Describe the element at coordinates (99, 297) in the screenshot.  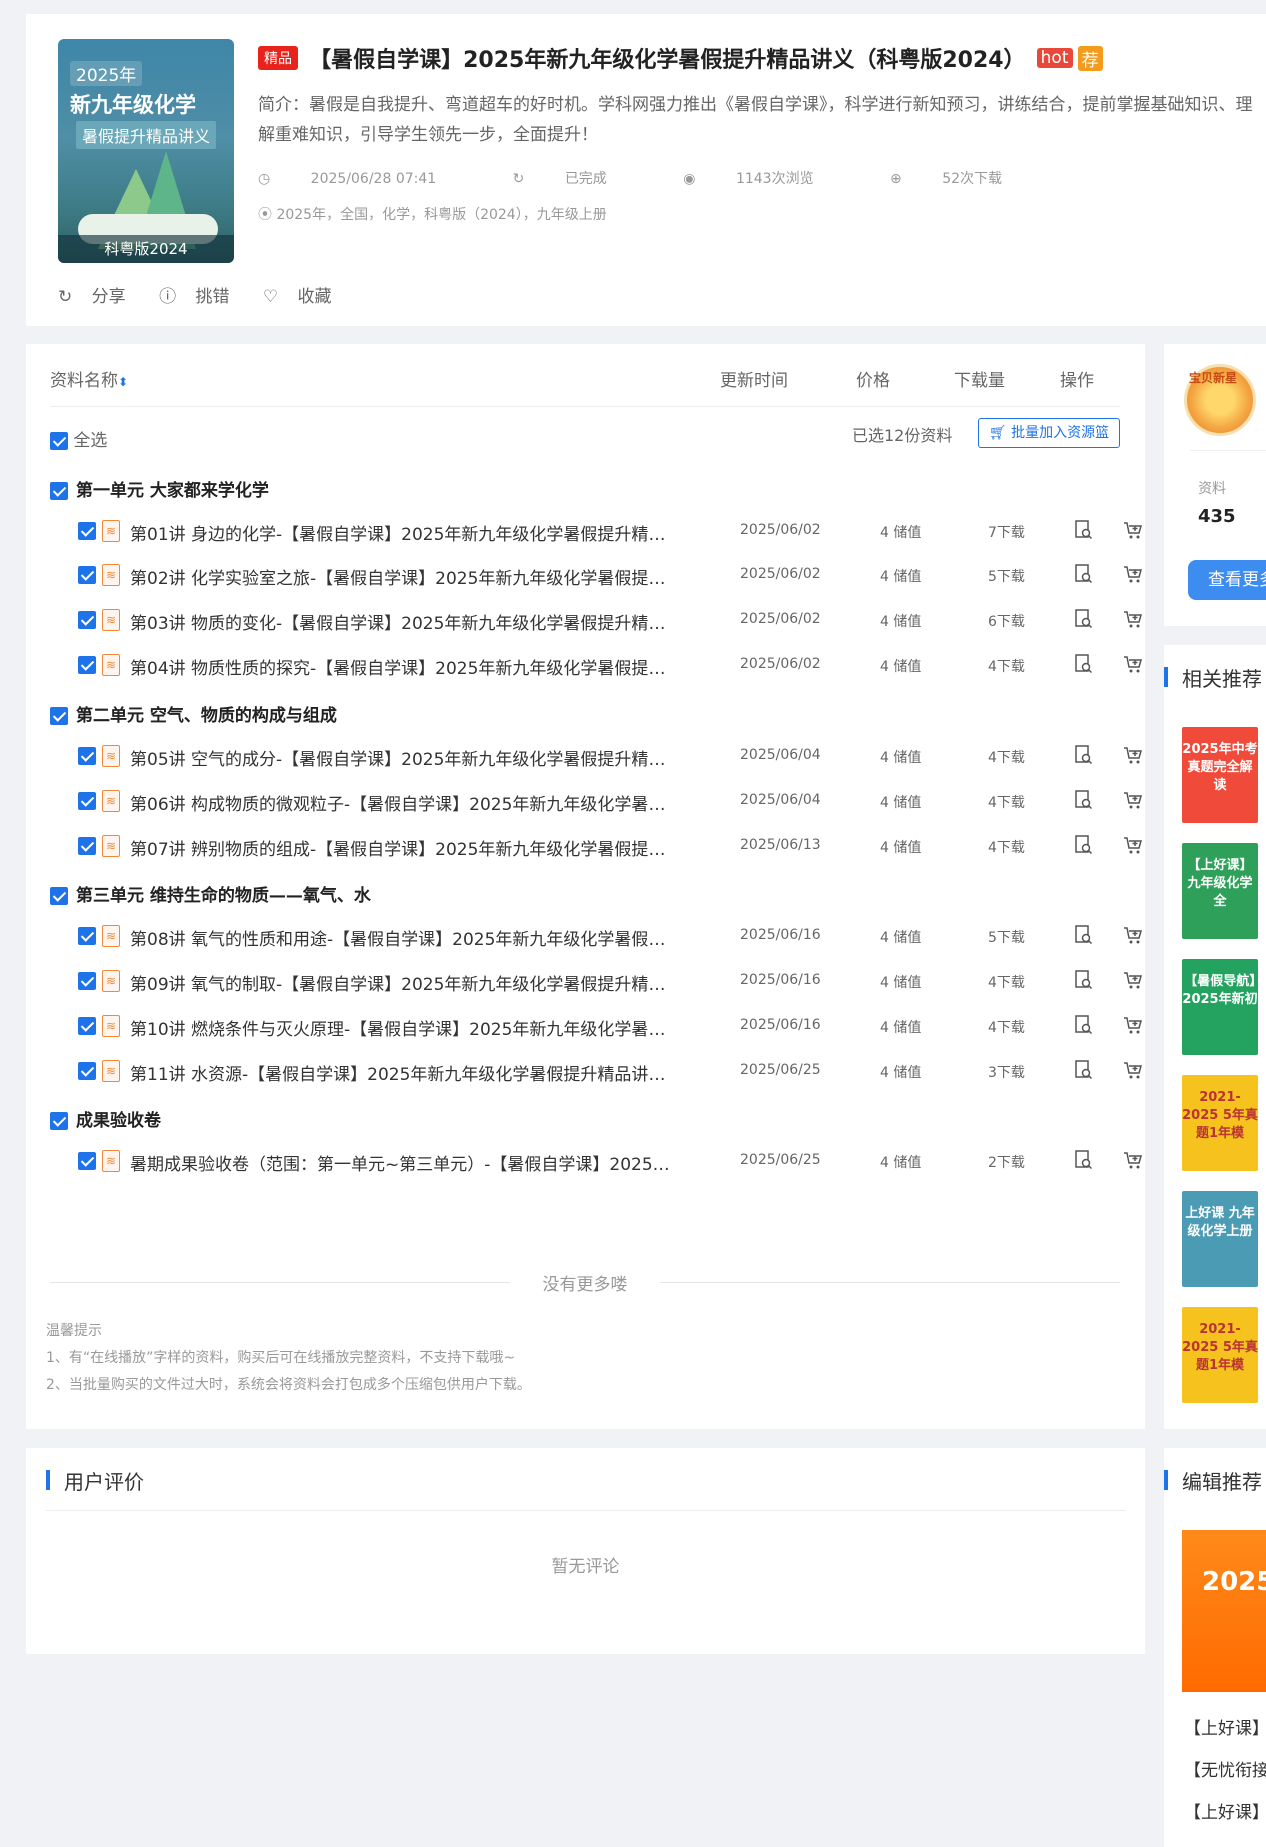
I see `share-button: ↻ 分享` at that location.